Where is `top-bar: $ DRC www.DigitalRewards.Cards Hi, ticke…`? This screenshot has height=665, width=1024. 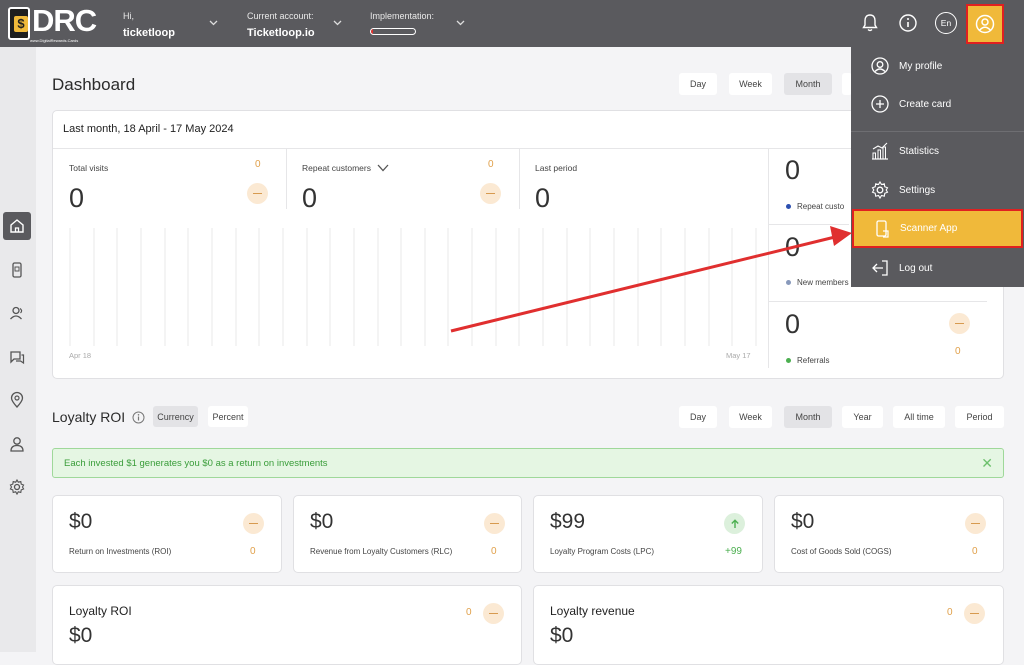 top-bar: $ DRC www.DigitalRewards.Cards Hi, ticke… is located at coordinates (512, 23).